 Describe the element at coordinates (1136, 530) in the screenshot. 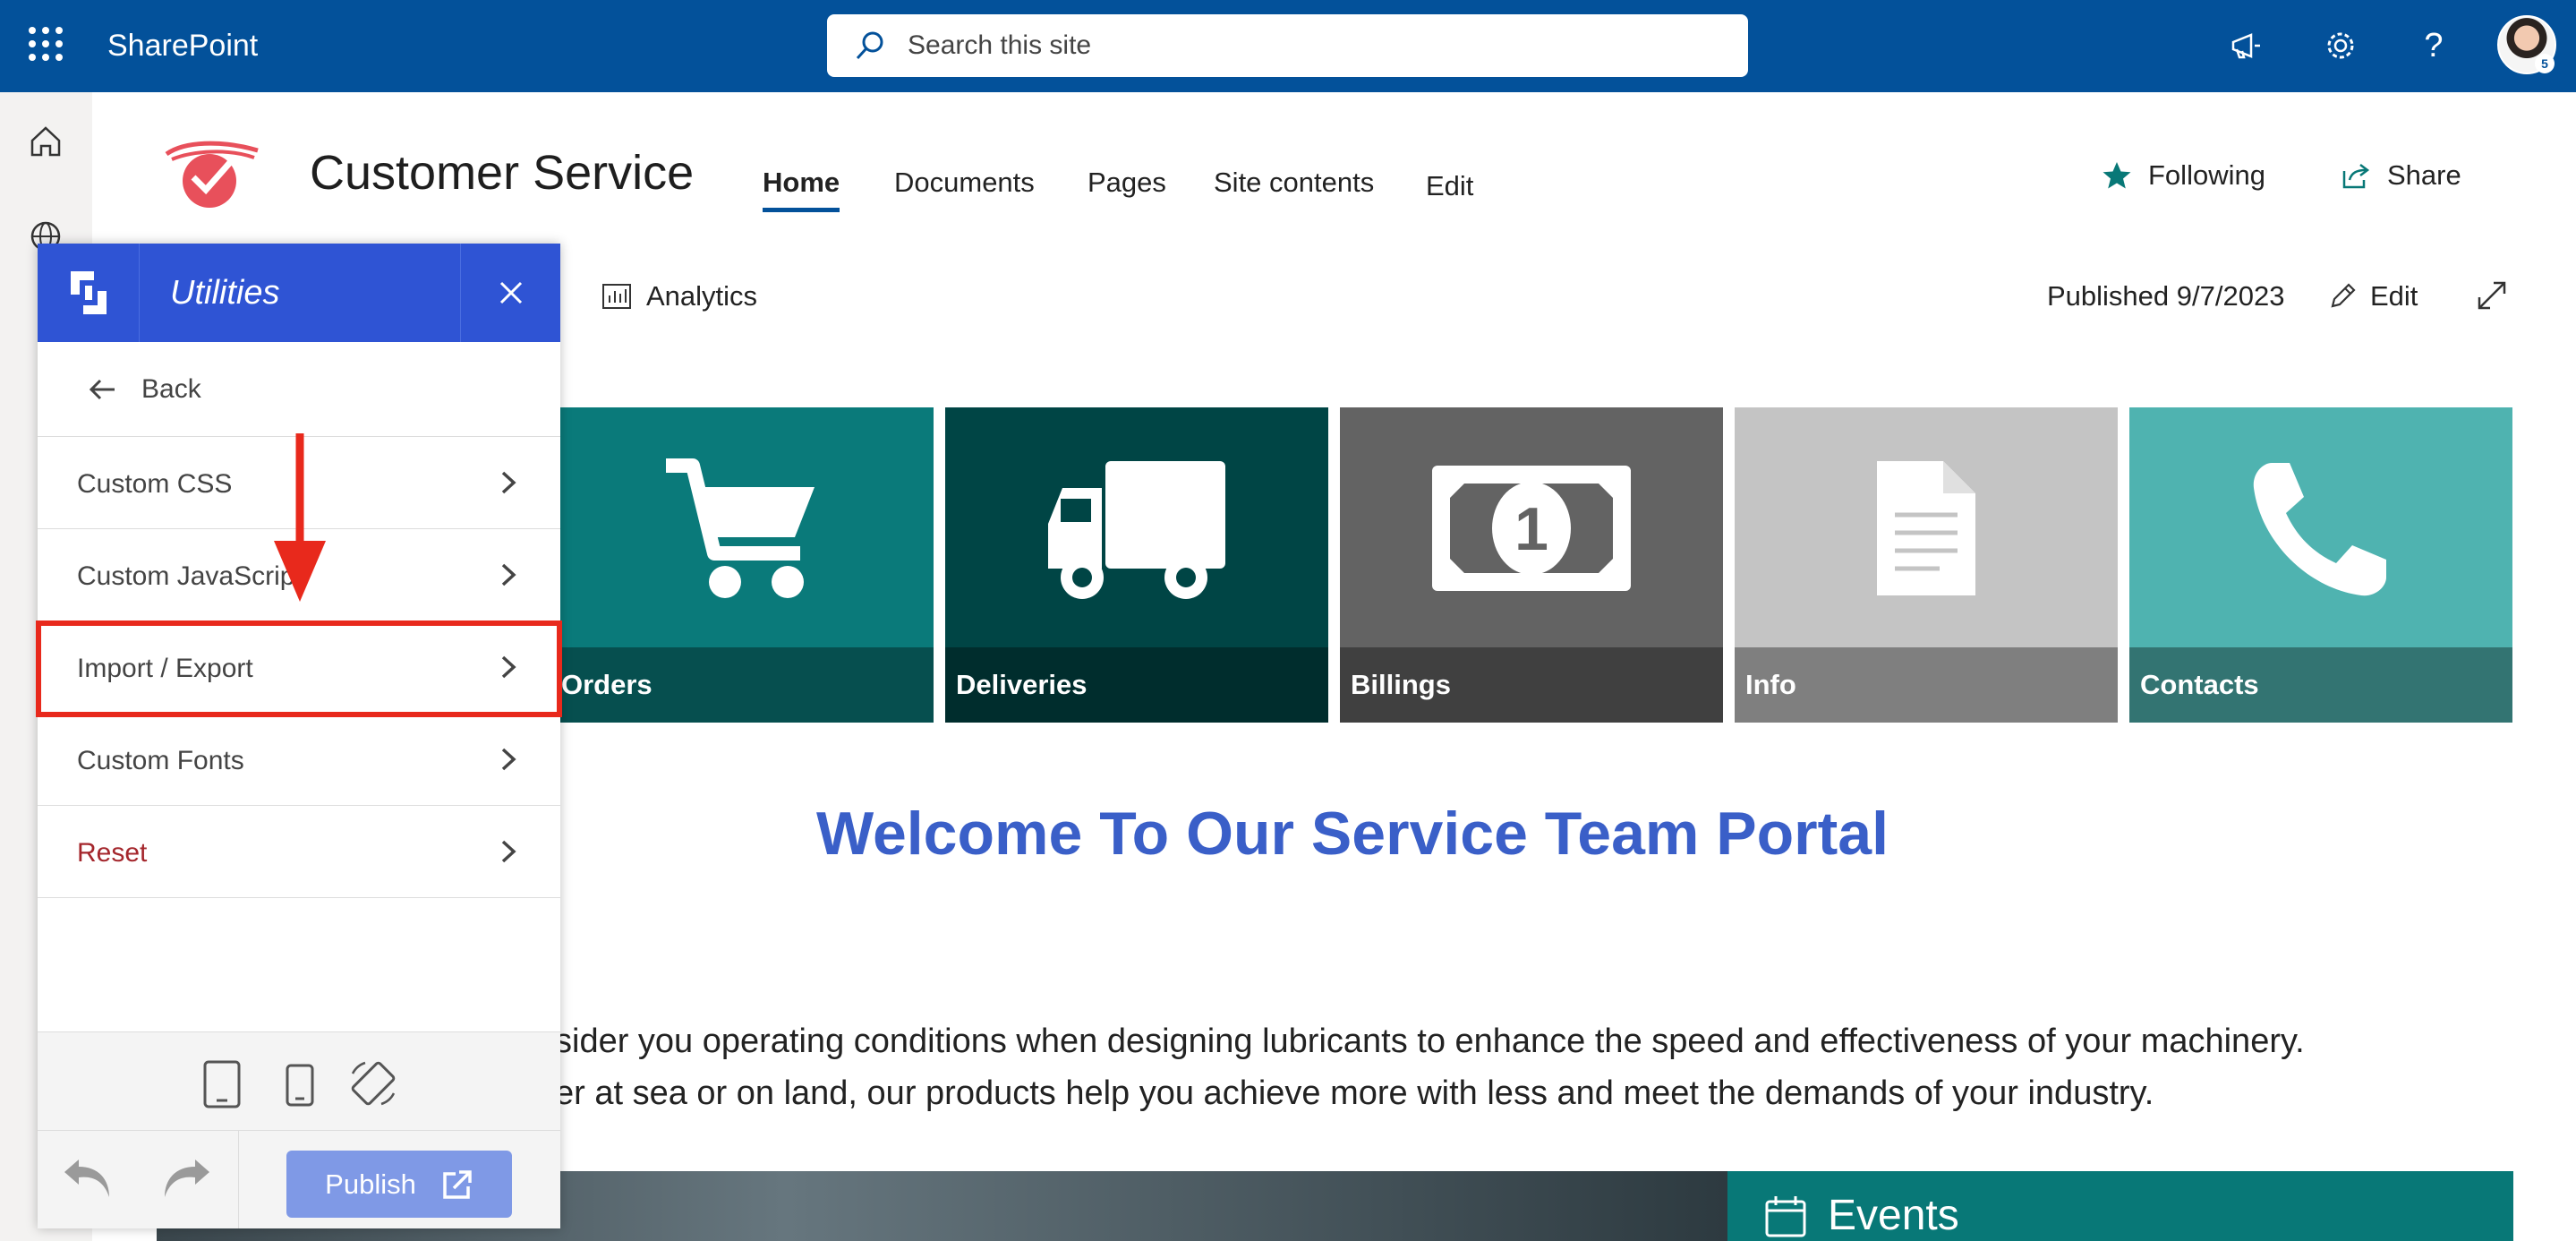

I see `truck-icon` at that location.